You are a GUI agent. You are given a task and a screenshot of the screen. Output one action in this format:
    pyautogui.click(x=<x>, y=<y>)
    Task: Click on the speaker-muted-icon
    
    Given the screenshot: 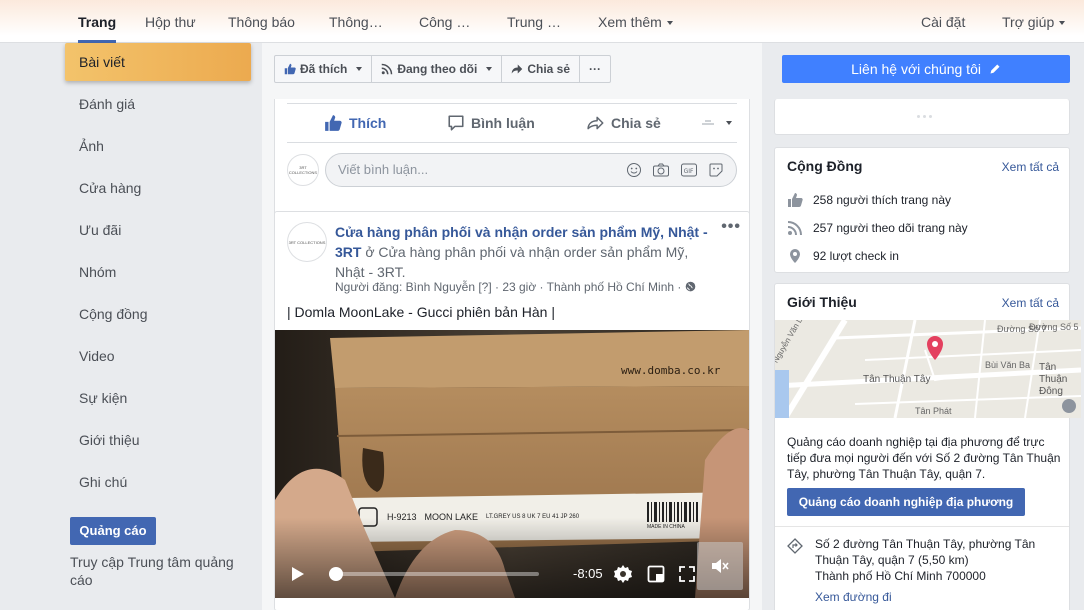 What is the action you would take?
    pyautogui.click(x=720, y=566)
    